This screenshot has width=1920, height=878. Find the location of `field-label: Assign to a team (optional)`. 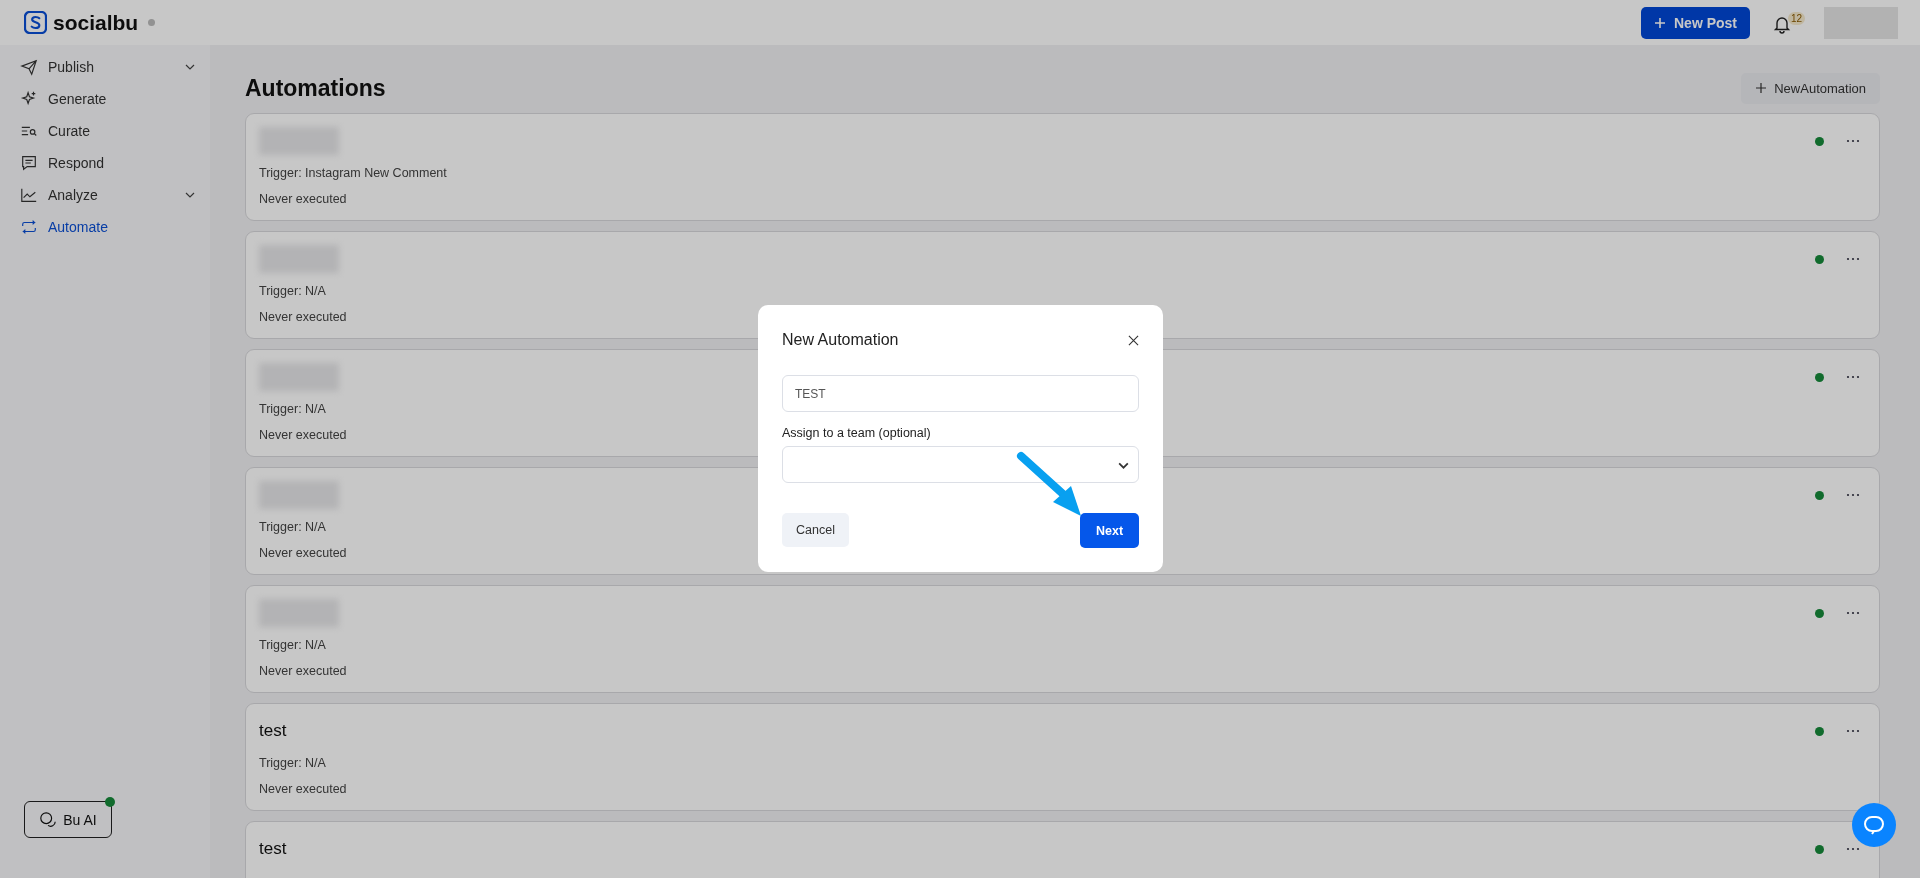

field-label: Assign to a team (optional) is located at coordinates (857, 433).